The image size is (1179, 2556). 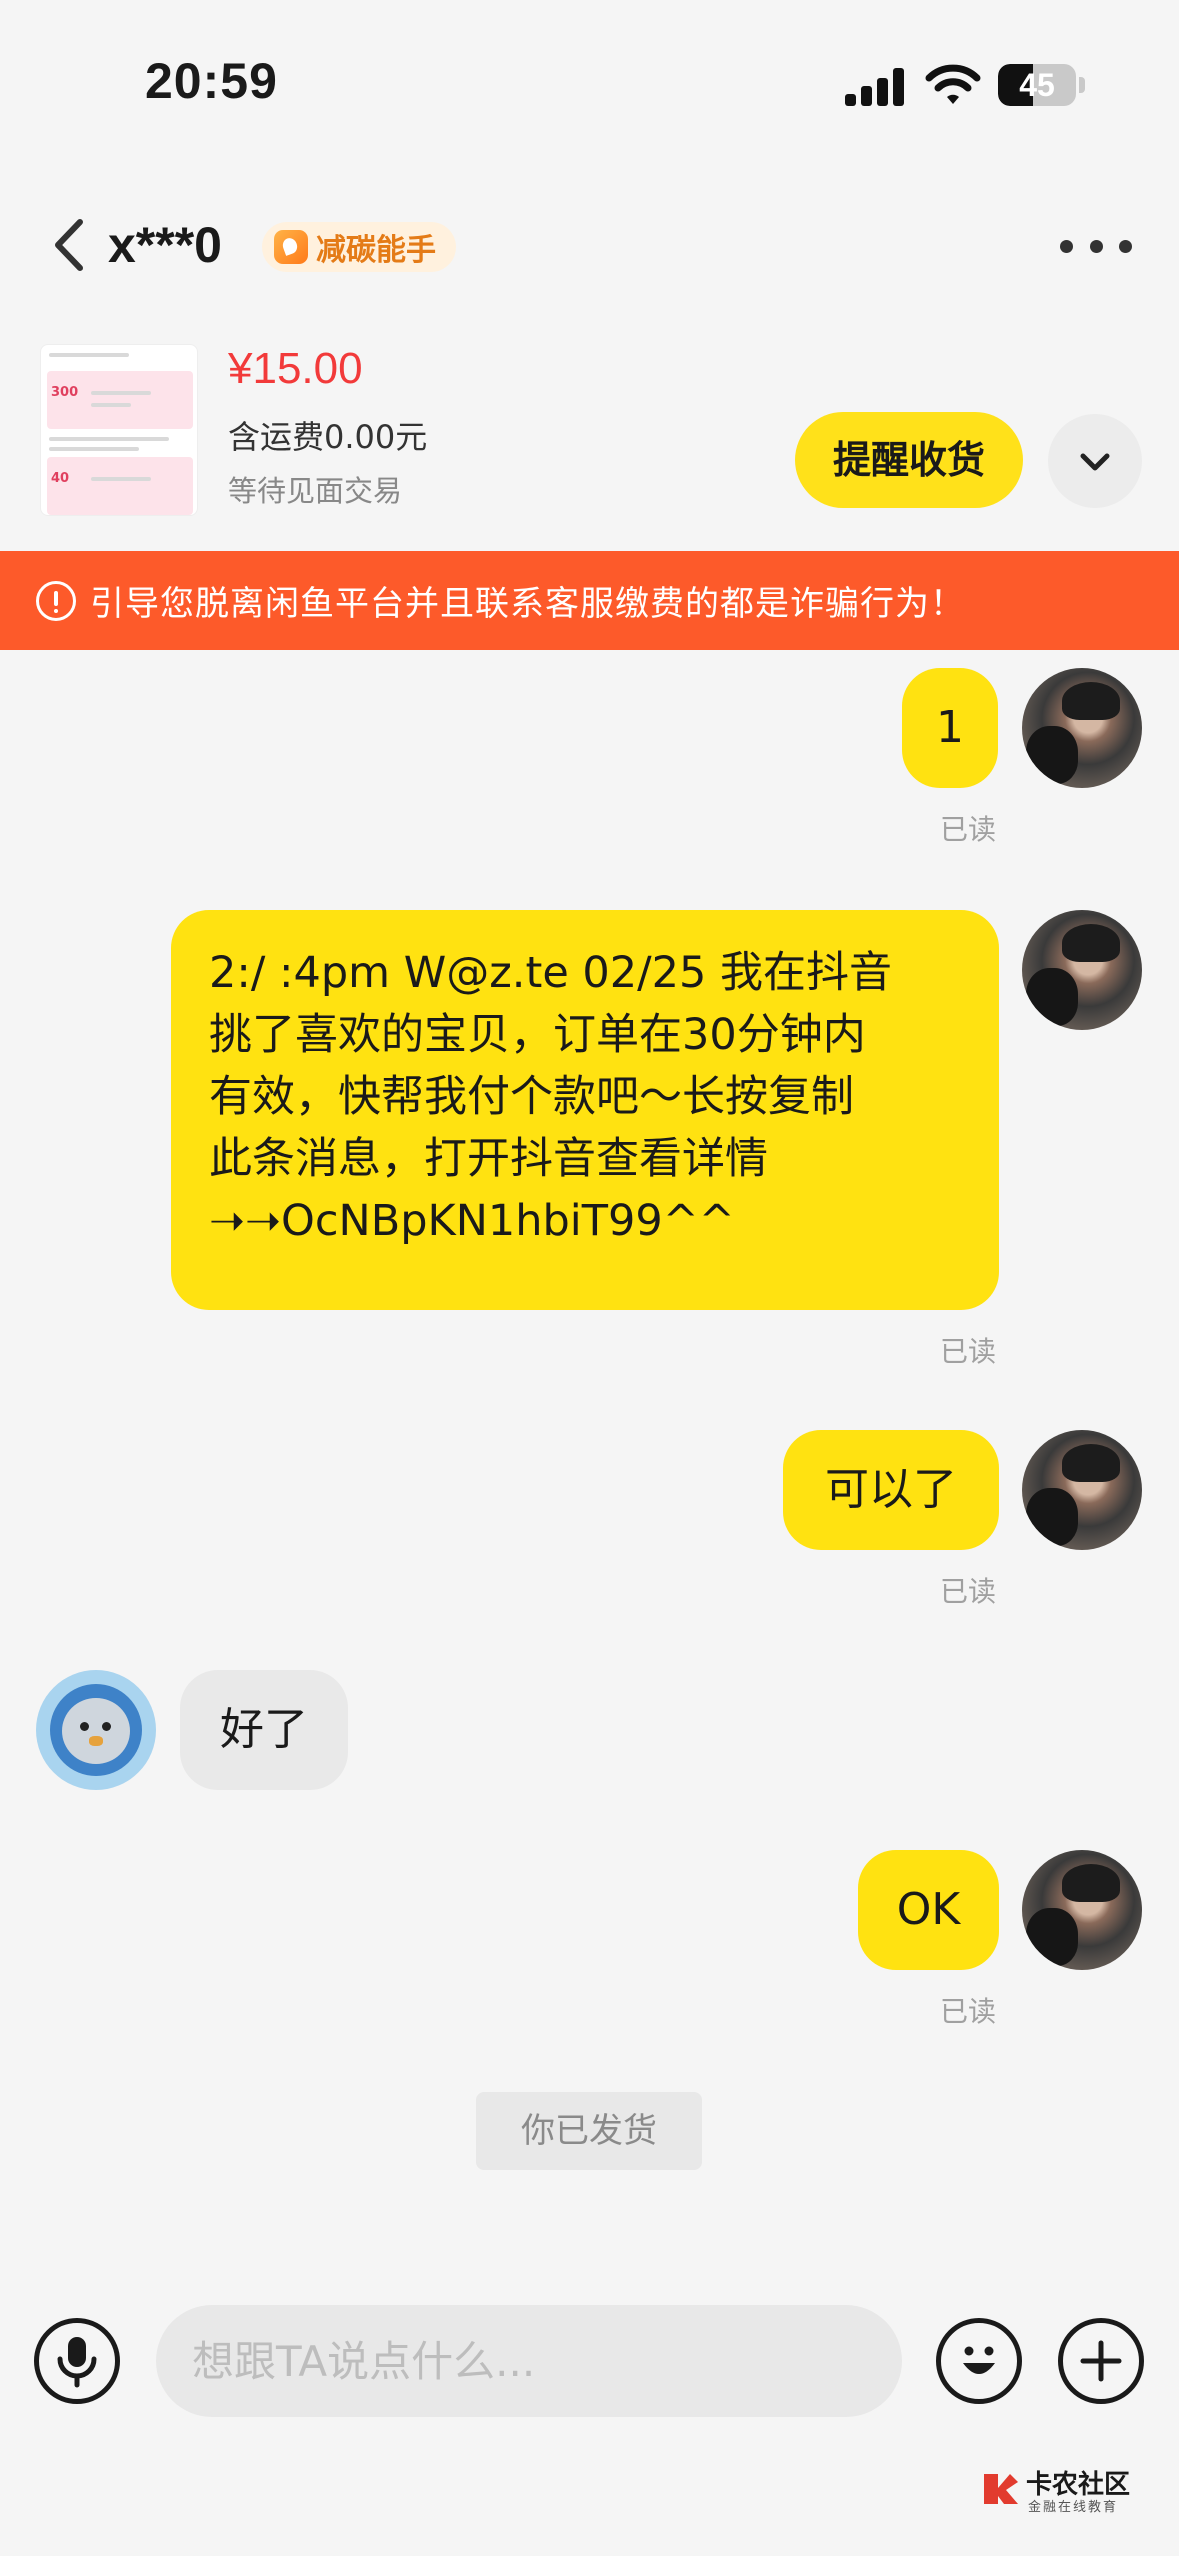 What do you see at coordinates (1095, 461) in the screenshot?
I see `chevron-down-icon` at bounding box center [1095, 461].